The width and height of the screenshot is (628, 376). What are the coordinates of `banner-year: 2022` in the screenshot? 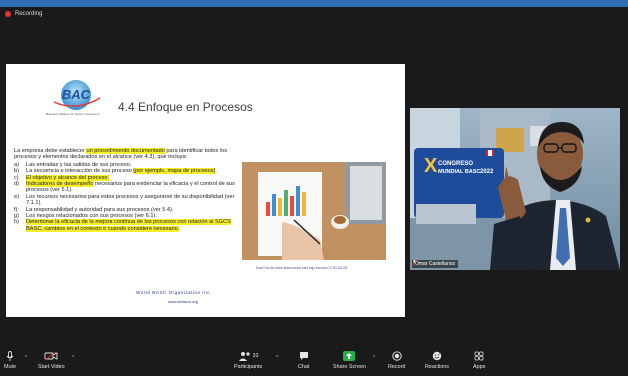 It's located at (487, 172).